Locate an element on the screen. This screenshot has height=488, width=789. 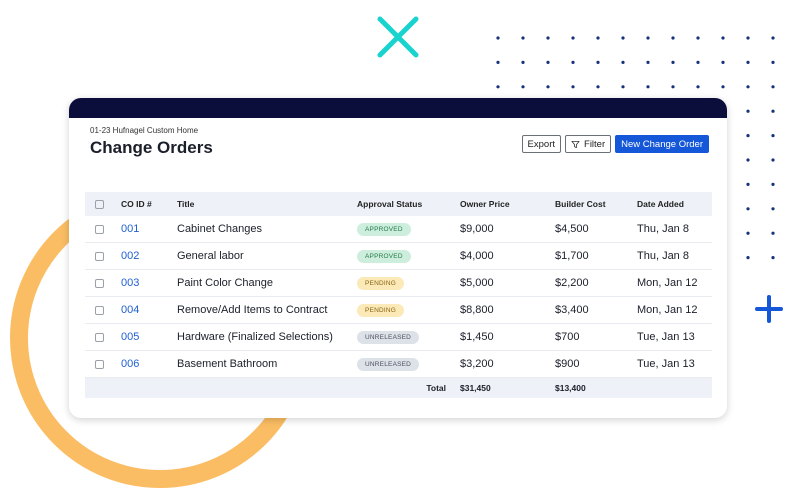
column-header-owner-price: Owner Price is located at coordinates (507, 204).